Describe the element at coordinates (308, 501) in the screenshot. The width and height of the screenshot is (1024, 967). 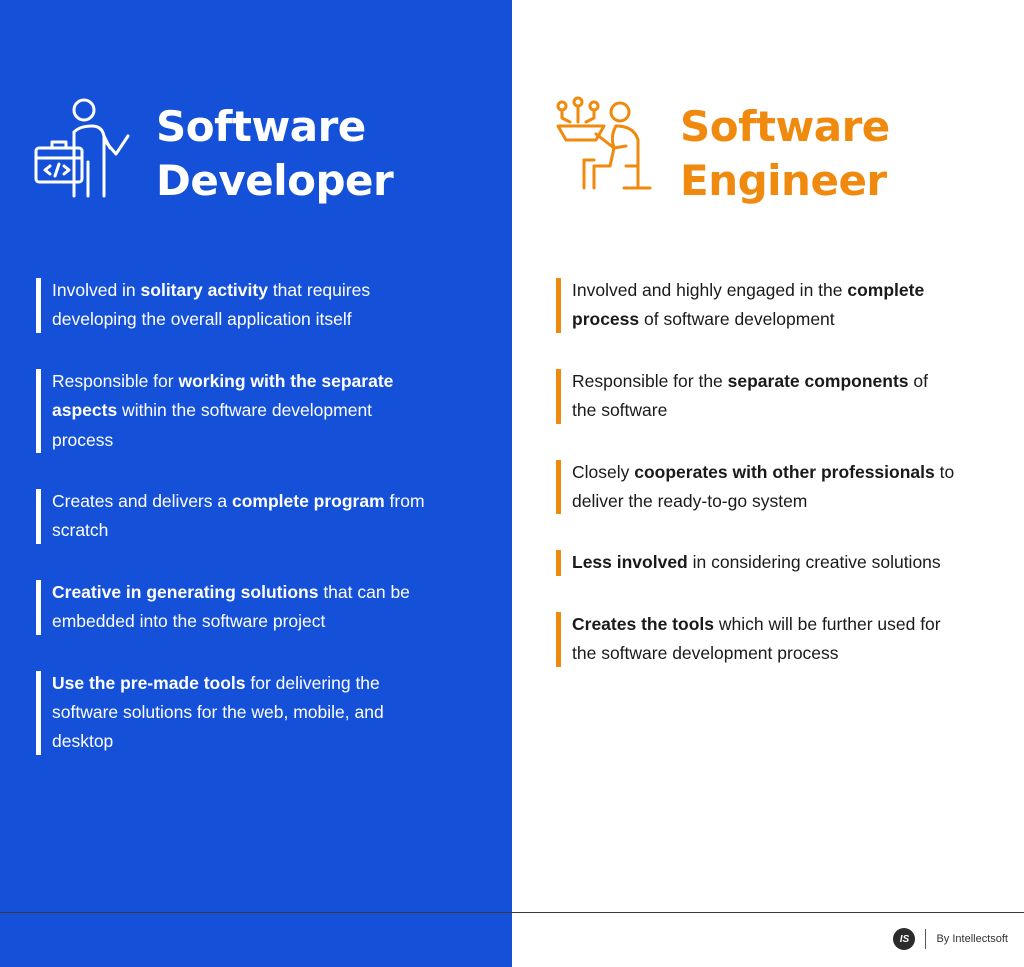
I see `item-emphasis: complete program` at that location.